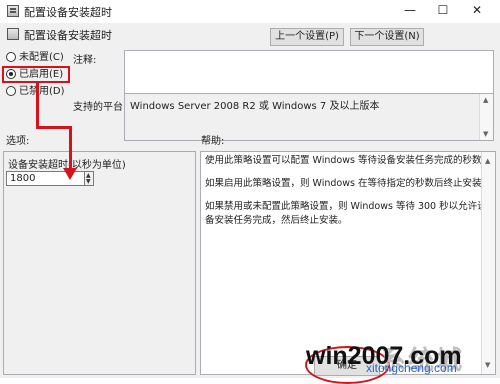  What do you see at coordinates (13, 11) in the screenshot?
I see `policy-app-icon` at bounding box center [13, 11].